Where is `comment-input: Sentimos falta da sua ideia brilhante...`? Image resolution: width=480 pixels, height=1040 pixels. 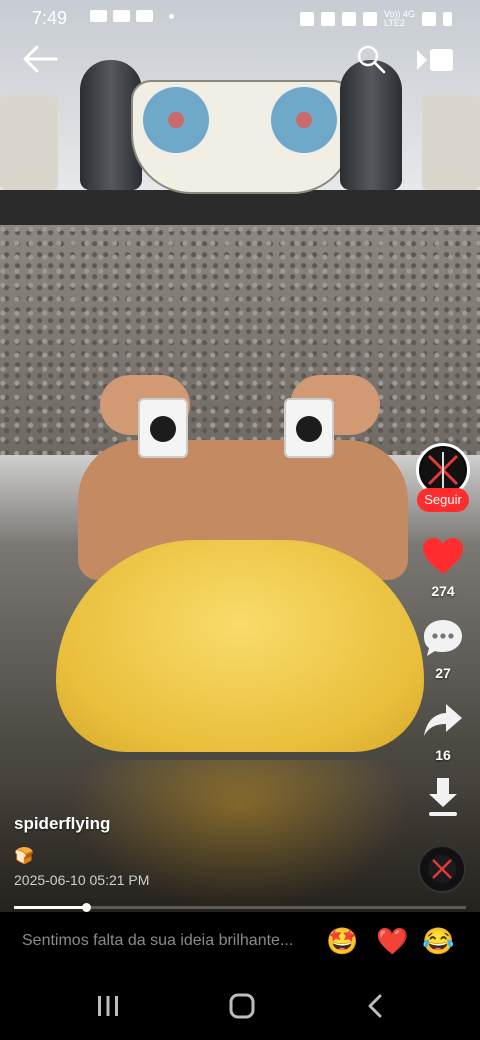 comment-input: Sentimos falta da sua ideia brilhante... is located at coordinates (157, 941).